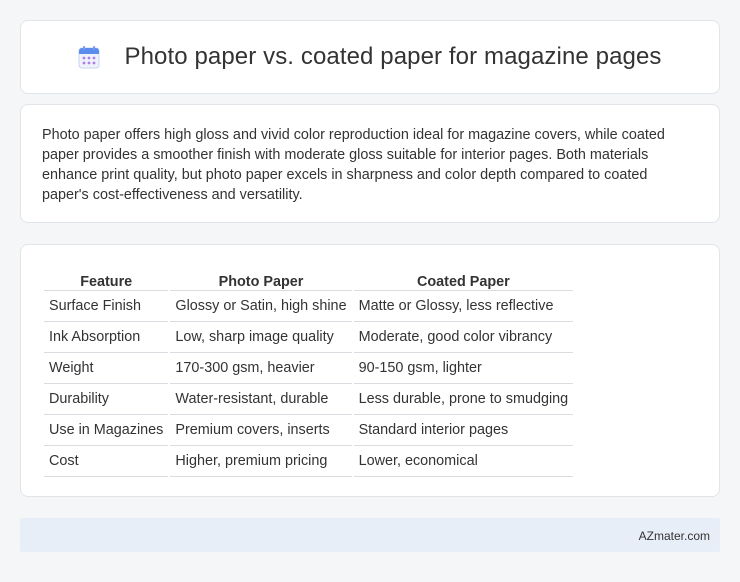 The image size is (740, 582). Describe the element at coordinates (106, 278) in the screenshot. I see `header-feature: Feature` at that location.